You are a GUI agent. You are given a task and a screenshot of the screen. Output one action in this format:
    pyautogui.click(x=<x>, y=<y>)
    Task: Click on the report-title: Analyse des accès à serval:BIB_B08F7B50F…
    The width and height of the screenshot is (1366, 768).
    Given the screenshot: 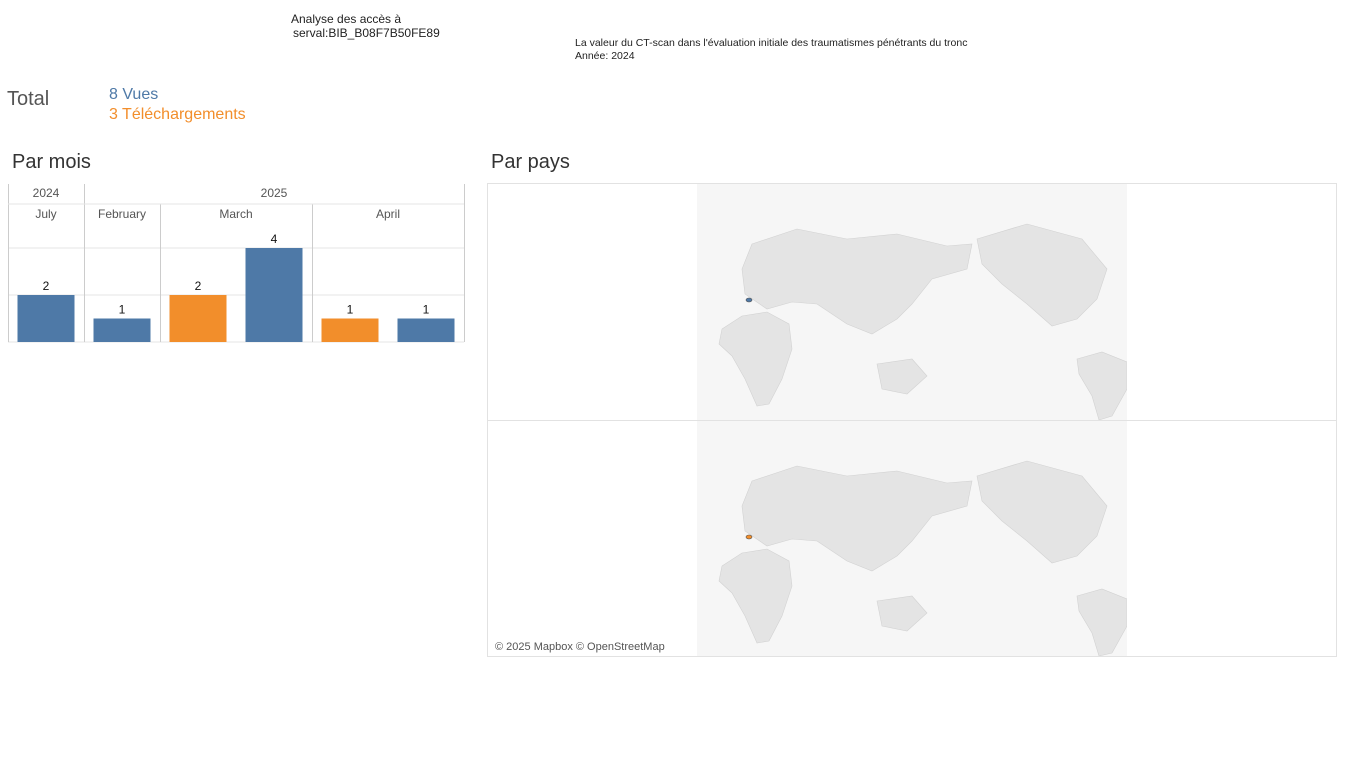 What is the action you would take?
    pyautogui.click(x=365, y=26)
    